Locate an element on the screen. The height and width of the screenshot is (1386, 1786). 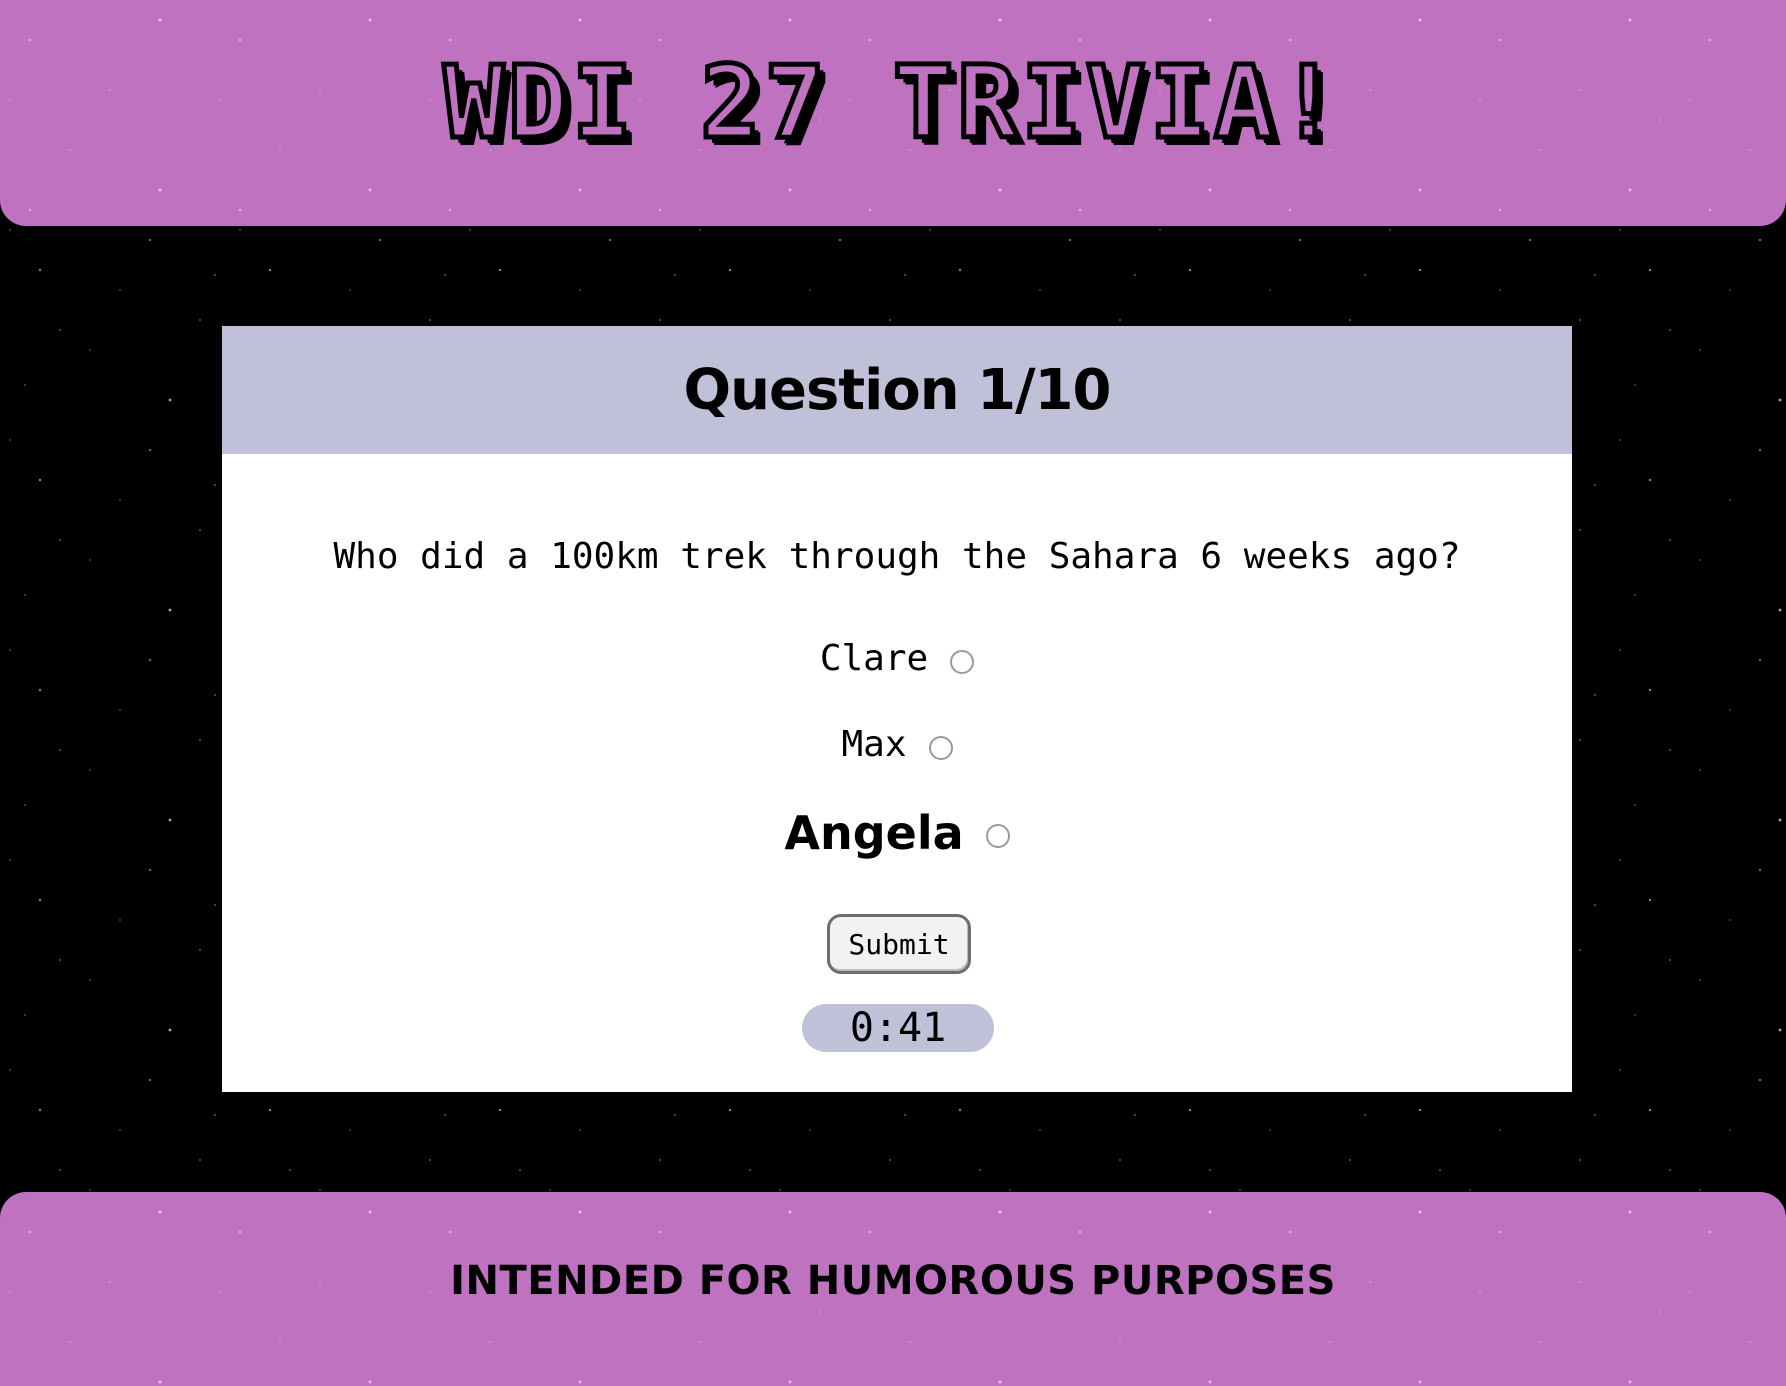
site-title: WDI 27 TRIVIA! is located at coordinates (892, 102).